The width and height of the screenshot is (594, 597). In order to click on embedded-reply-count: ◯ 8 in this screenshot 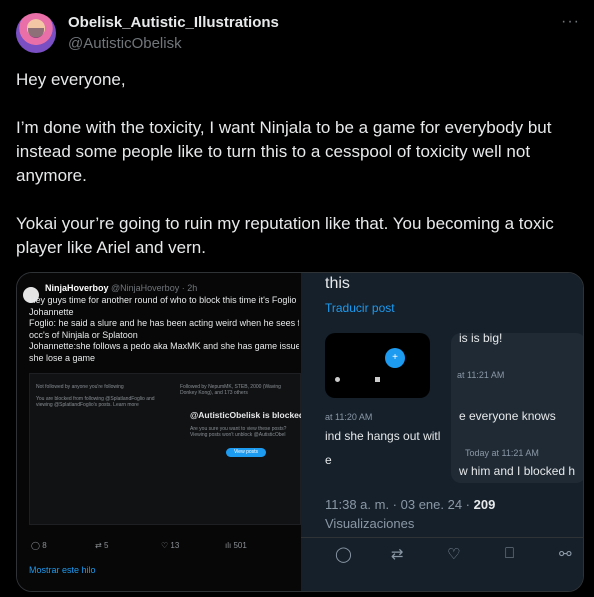, I will do `click(39, 545)`.